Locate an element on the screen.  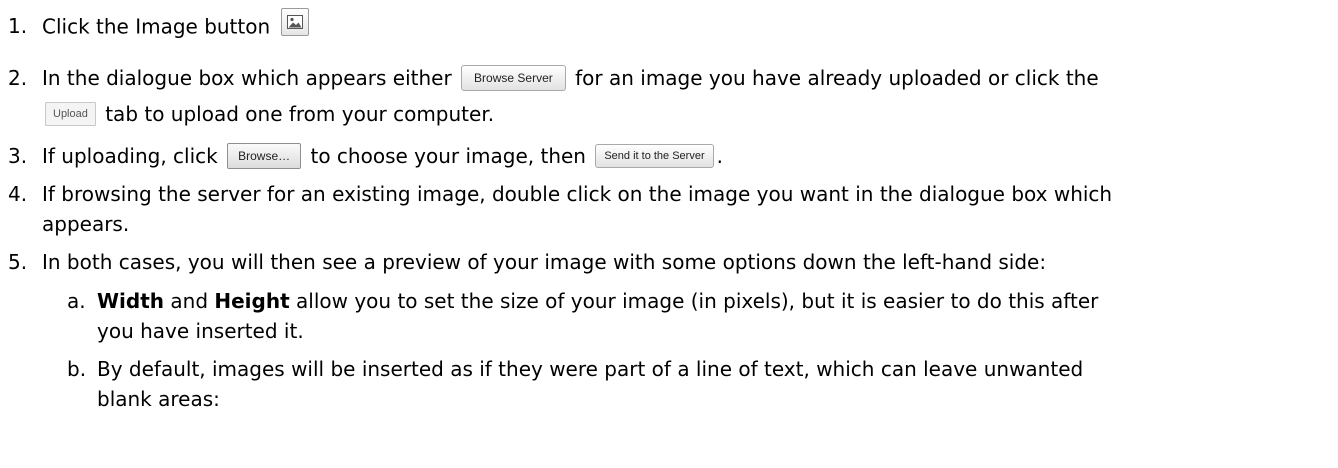
substep-text-line2: you have inserted it. is located at coordinates (200, 331).